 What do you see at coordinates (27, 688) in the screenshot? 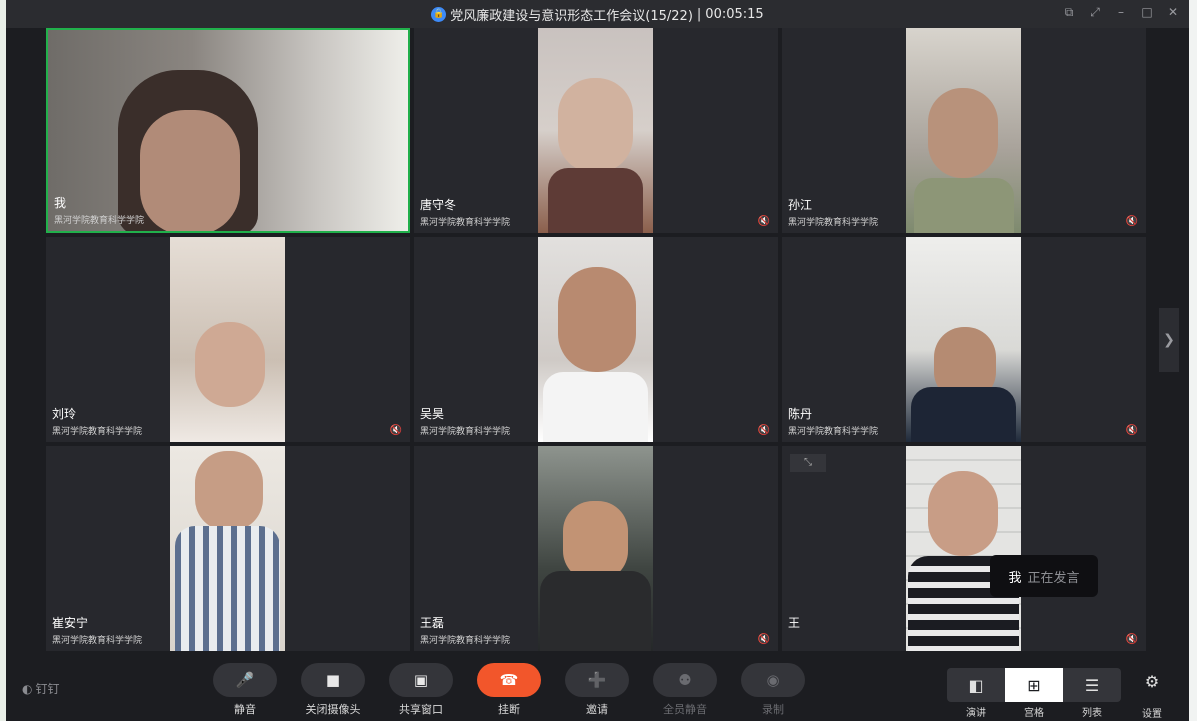
I see `pin-icon: ◐` at bounding box center [27, 688].